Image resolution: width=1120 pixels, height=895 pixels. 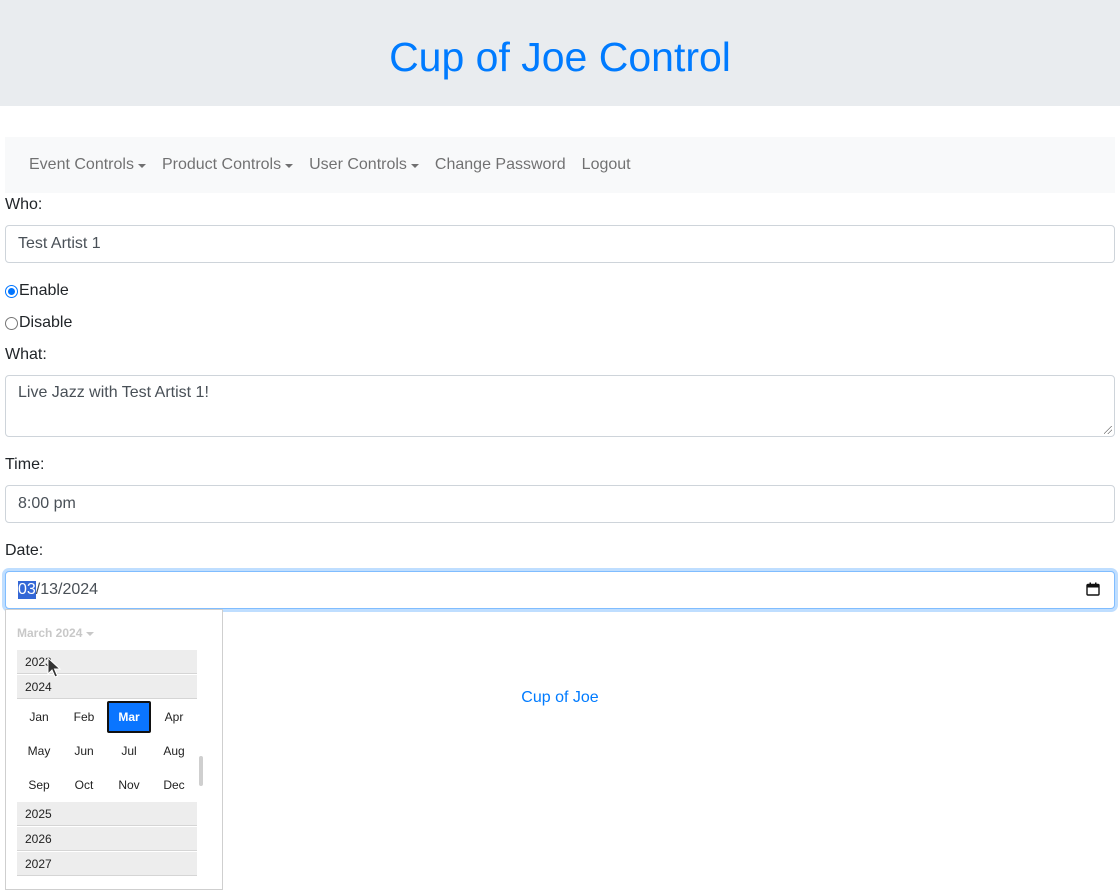 I want to click on who-label: Who:, so click(x=24, y=204).